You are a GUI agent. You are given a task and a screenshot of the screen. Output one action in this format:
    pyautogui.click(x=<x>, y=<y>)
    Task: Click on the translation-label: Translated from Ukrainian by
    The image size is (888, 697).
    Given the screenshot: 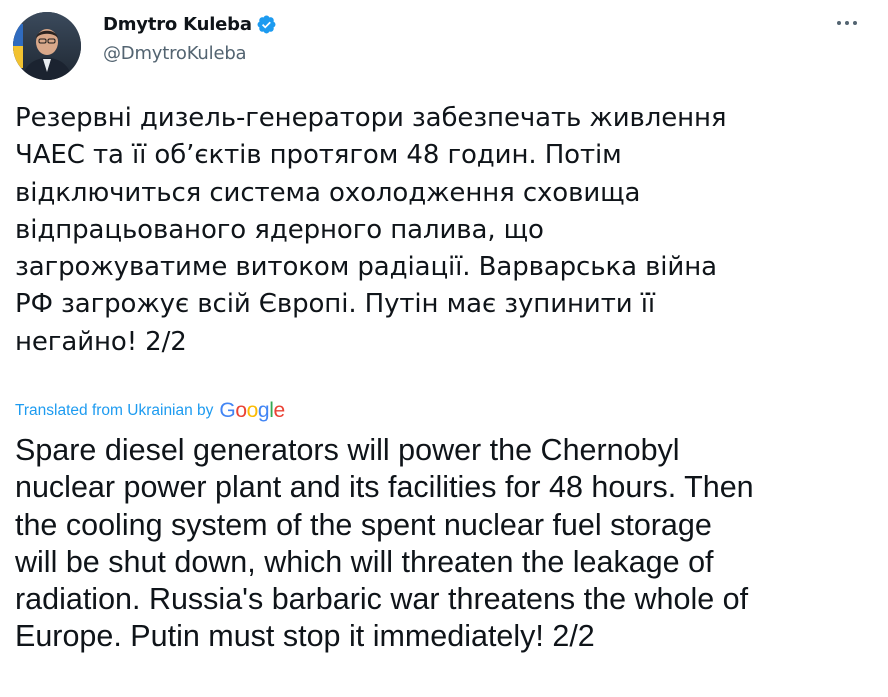 What is the action you would take?
    pyautogui.click(x=114, y=410)
    